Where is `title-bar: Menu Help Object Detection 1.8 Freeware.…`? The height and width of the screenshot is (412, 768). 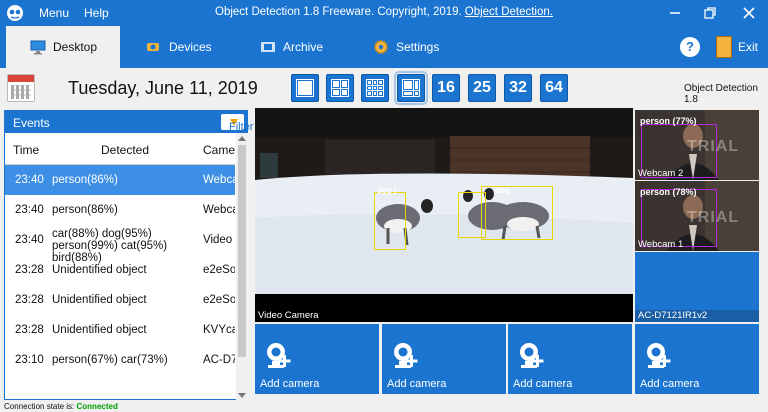 title-bar: Menu Help Object Detection 1.8 Freeware.… is located at coordinates (384, 13).